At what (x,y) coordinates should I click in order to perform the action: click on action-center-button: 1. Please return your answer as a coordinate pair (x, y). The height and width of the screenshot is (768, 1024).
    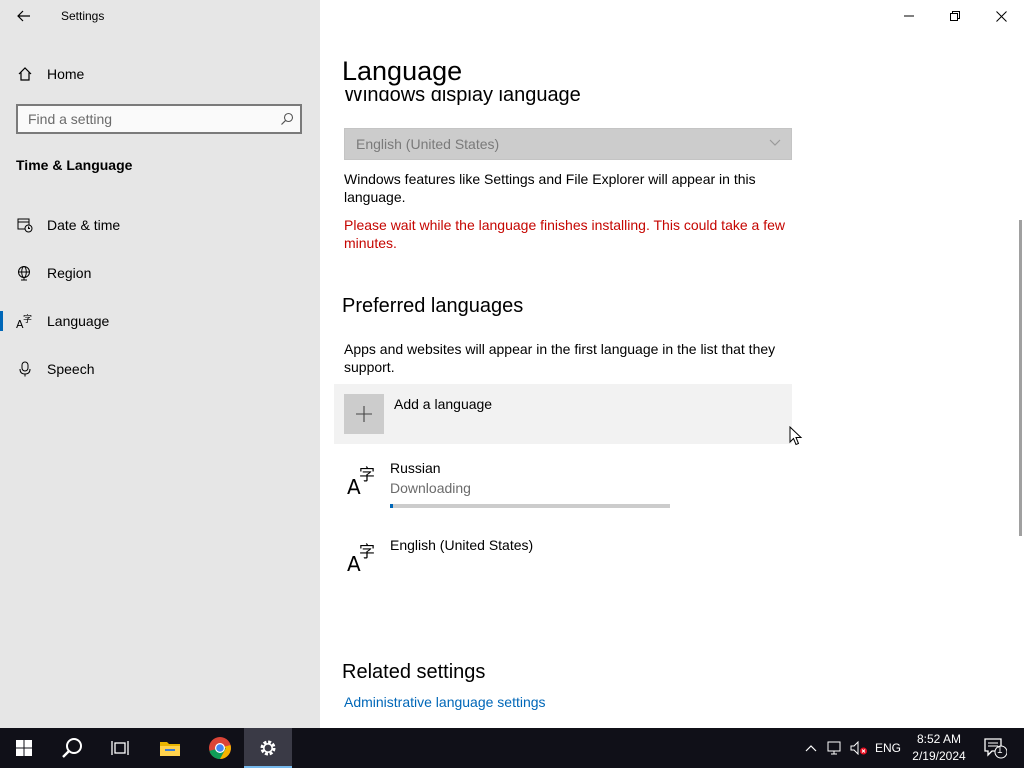
    Looking at the image, I should click on (995, 748).